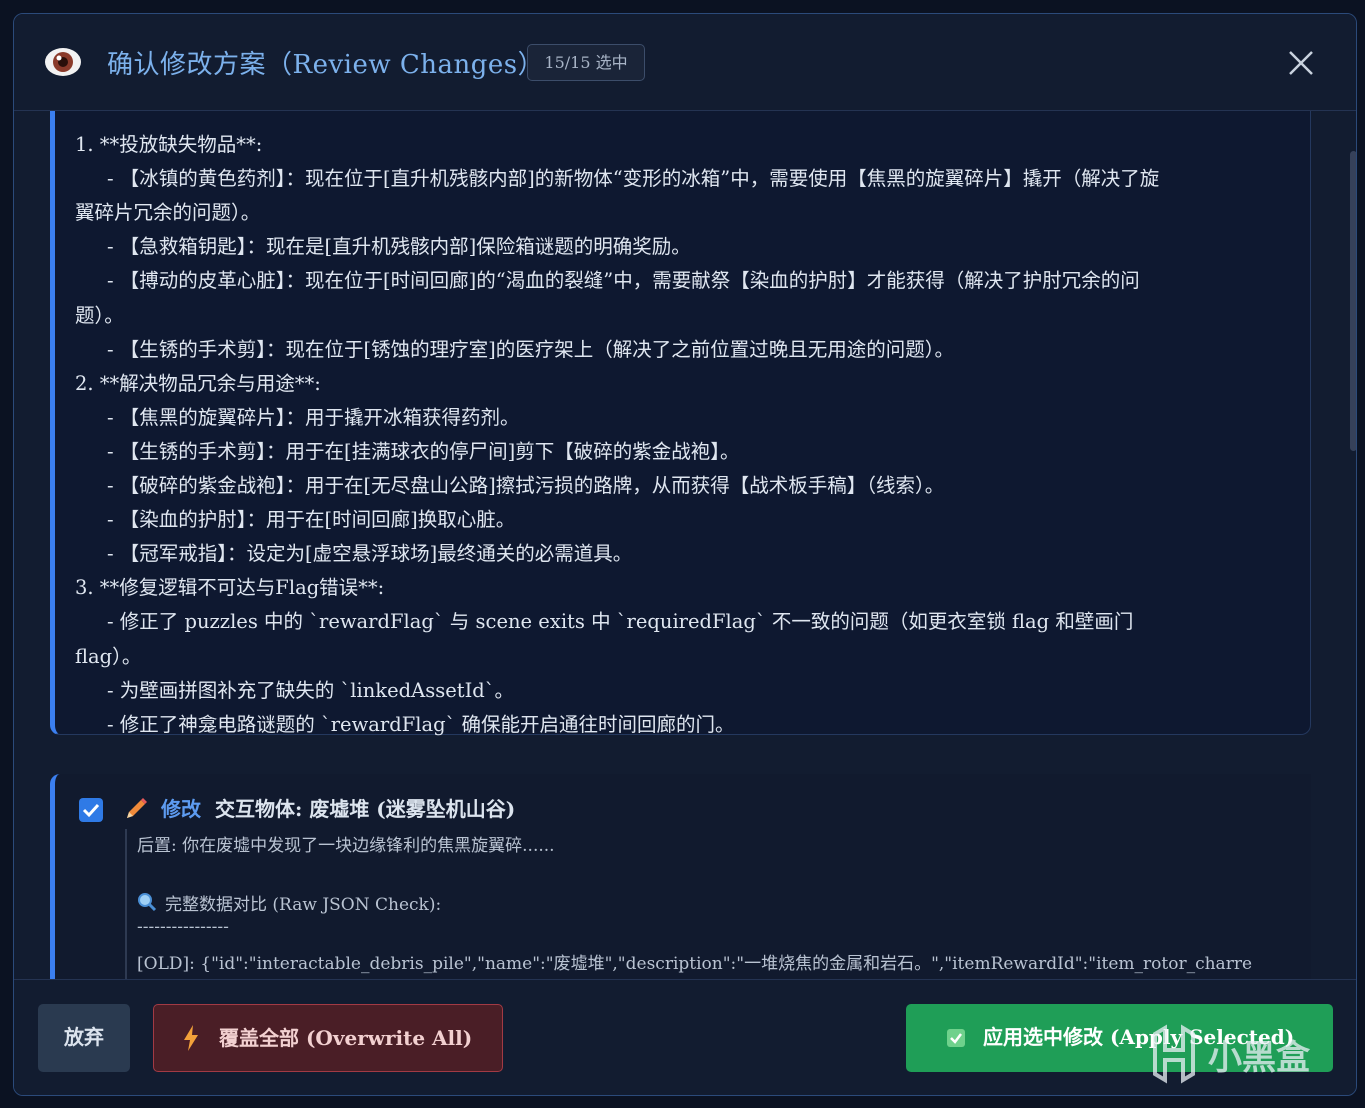 The width and height of the screenshot is (1365, 1108). What do you see at coordinates (311, 690) in the screenshot?
I see `summary-line: - 为壁画拼图补充了缺失的 `linkedAssetId`。` at bounding box center [311, 690].